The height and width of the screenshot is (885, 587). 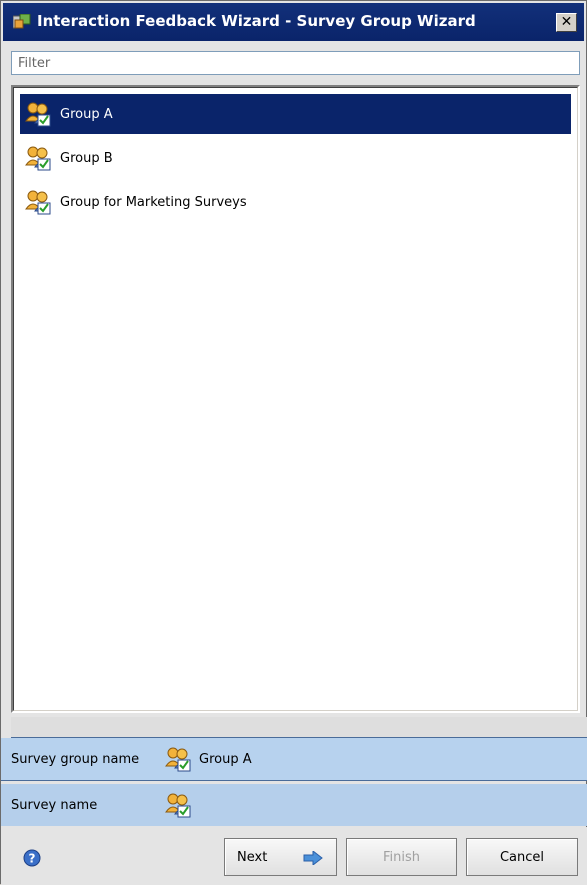 I want to click on finish-button: Finish, so click(x=401, y=857).